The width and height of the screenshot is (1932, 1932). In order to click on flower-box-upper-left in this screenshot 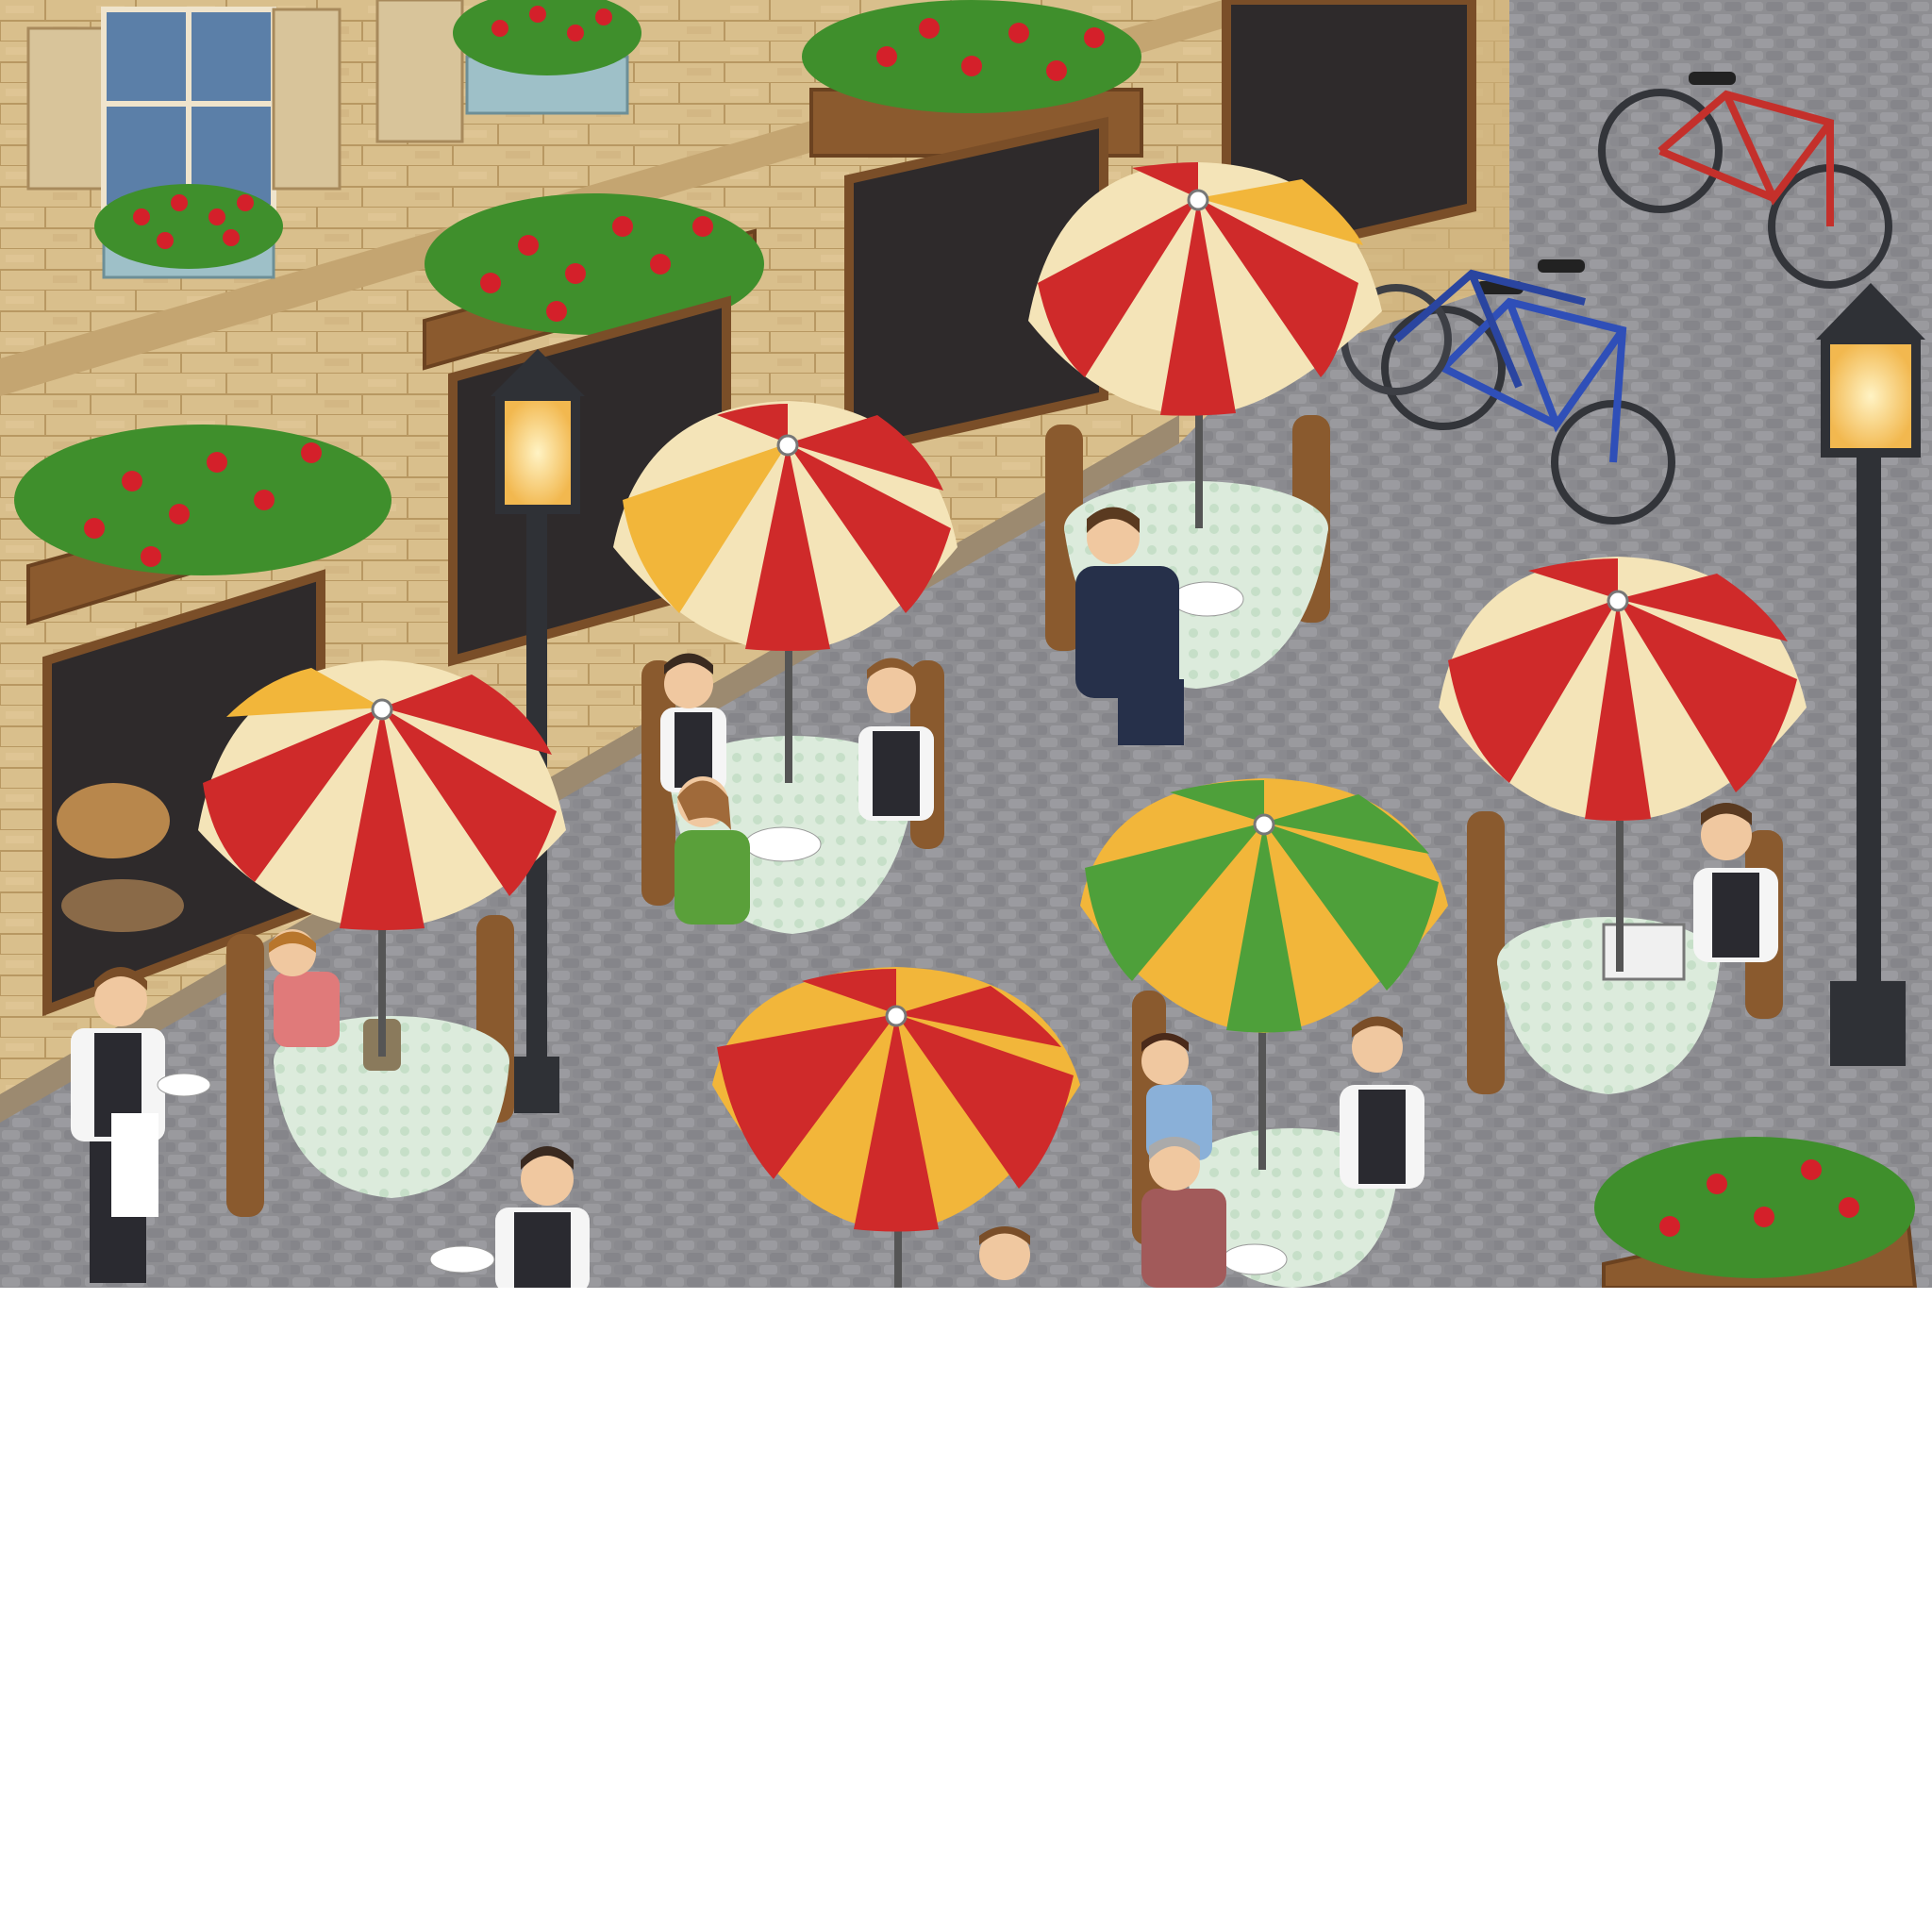, I will do `click(189, 232)`.